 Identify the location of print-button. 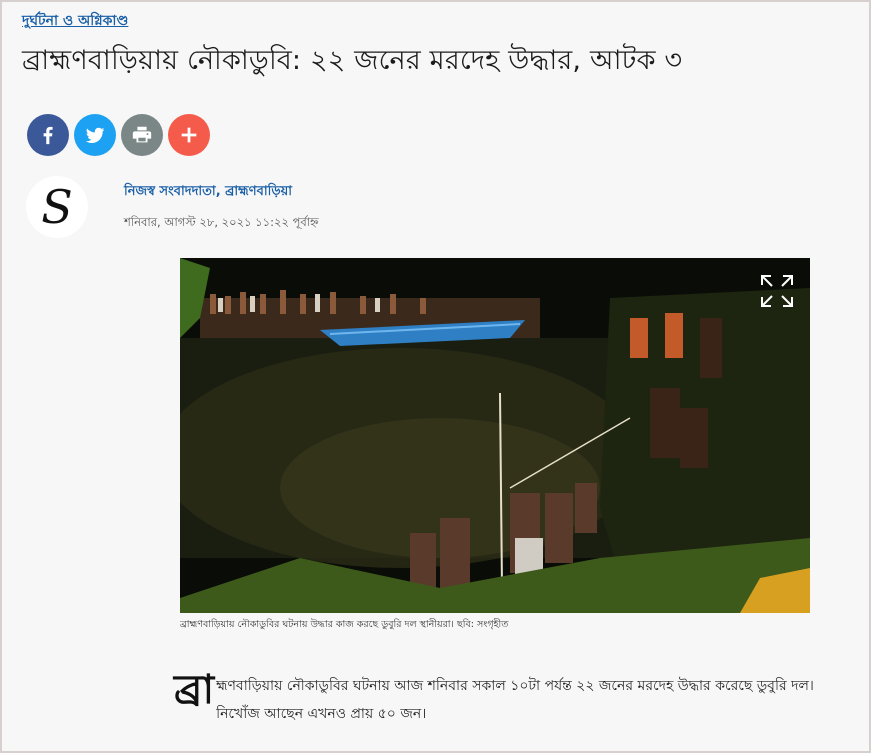
(142, 135).